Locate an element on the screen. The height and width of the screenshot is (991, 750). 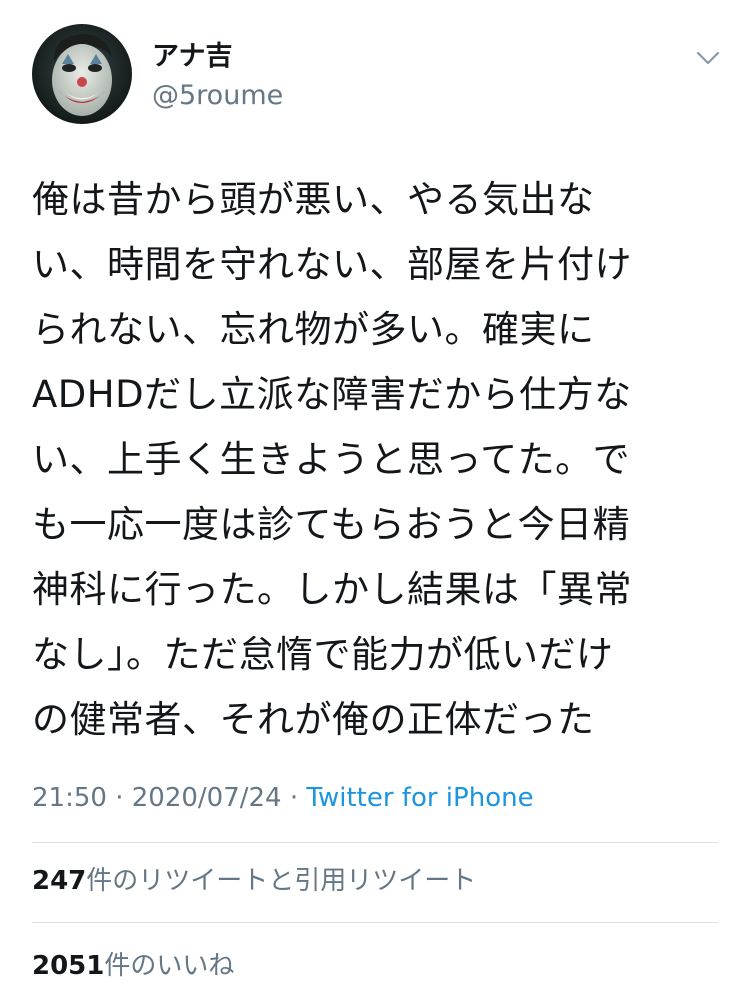
tweet-time: 21:50 is located at coordinates (69, 798).